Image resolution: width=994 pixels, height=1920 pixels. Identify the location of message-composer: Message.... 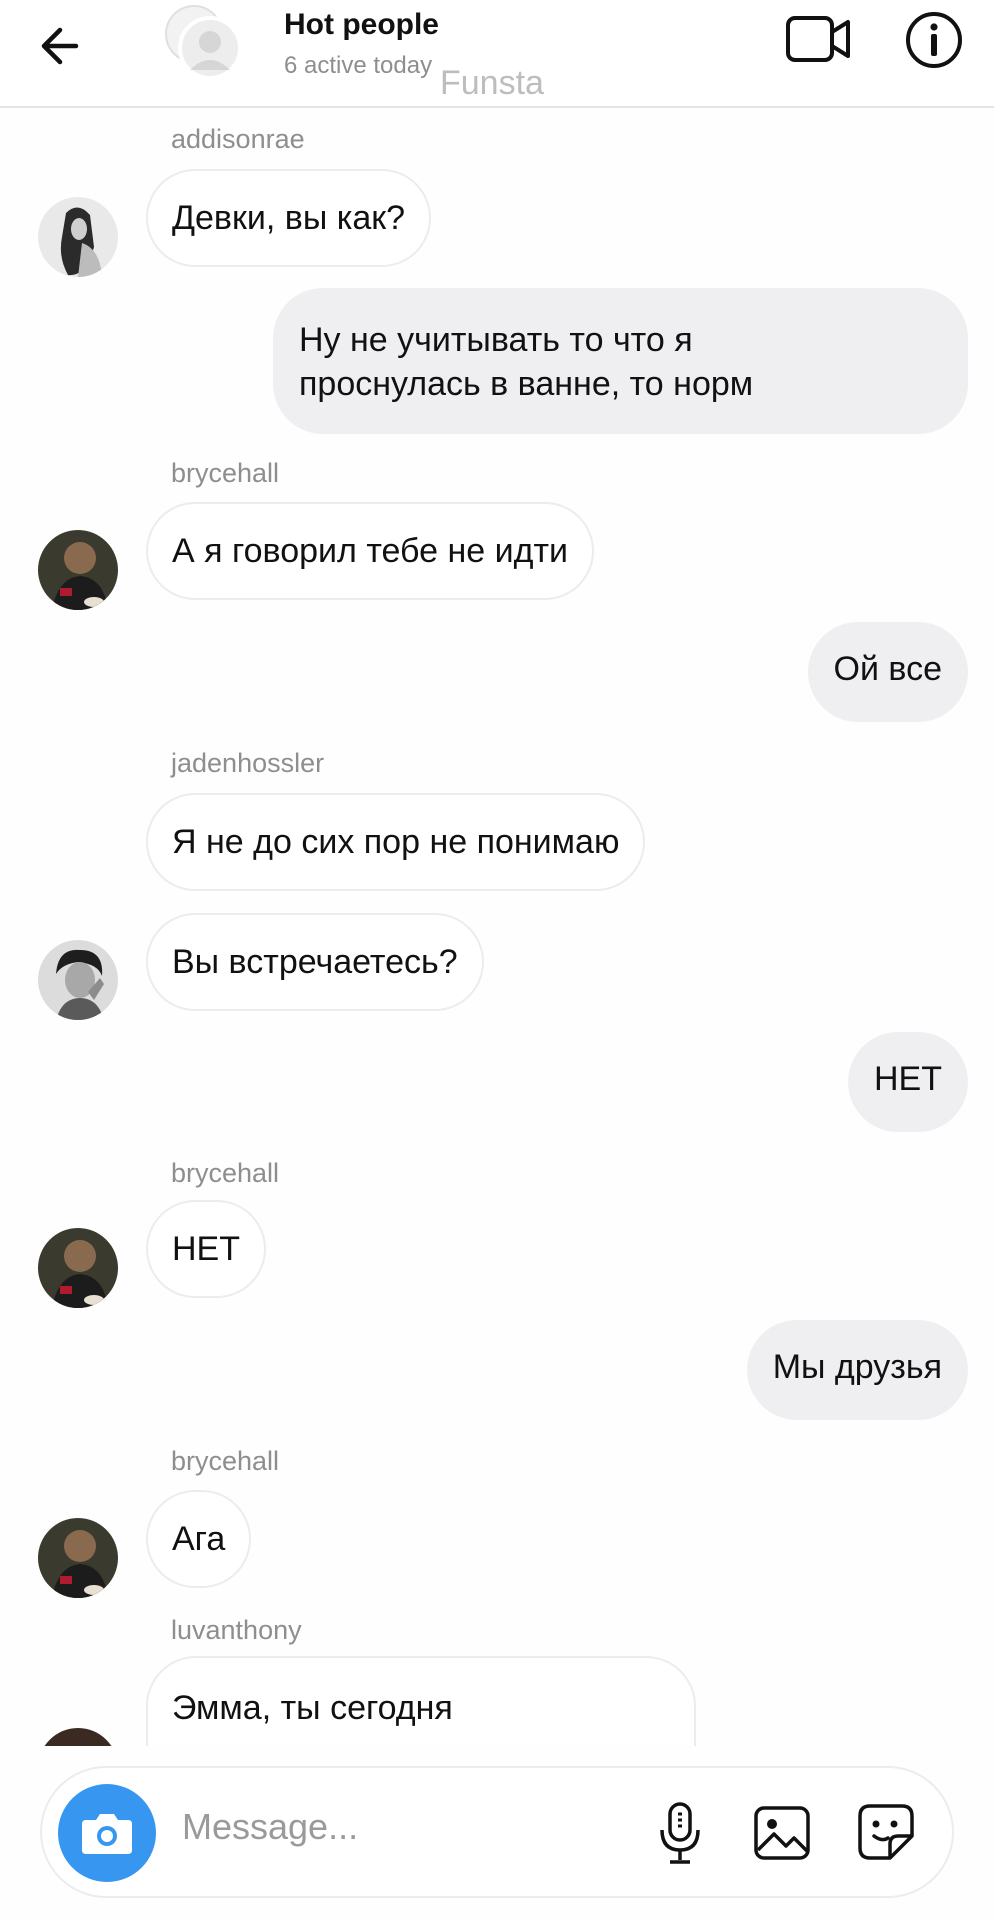
(497, 1832).